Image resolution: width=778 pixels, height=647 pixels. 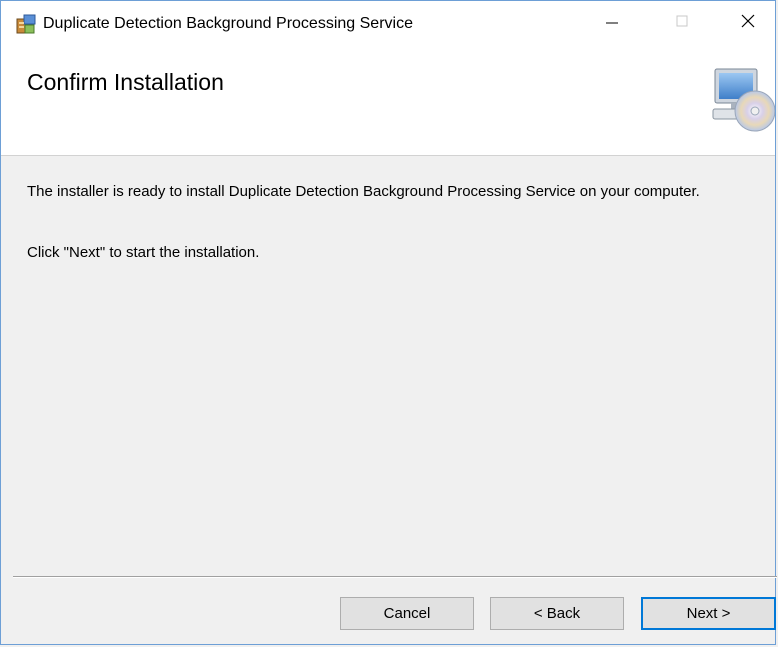 What do you see at coordinates (407, 613) in the screenshot?
I see `cancel-button: Cancel` at bounding box center [407, 613].